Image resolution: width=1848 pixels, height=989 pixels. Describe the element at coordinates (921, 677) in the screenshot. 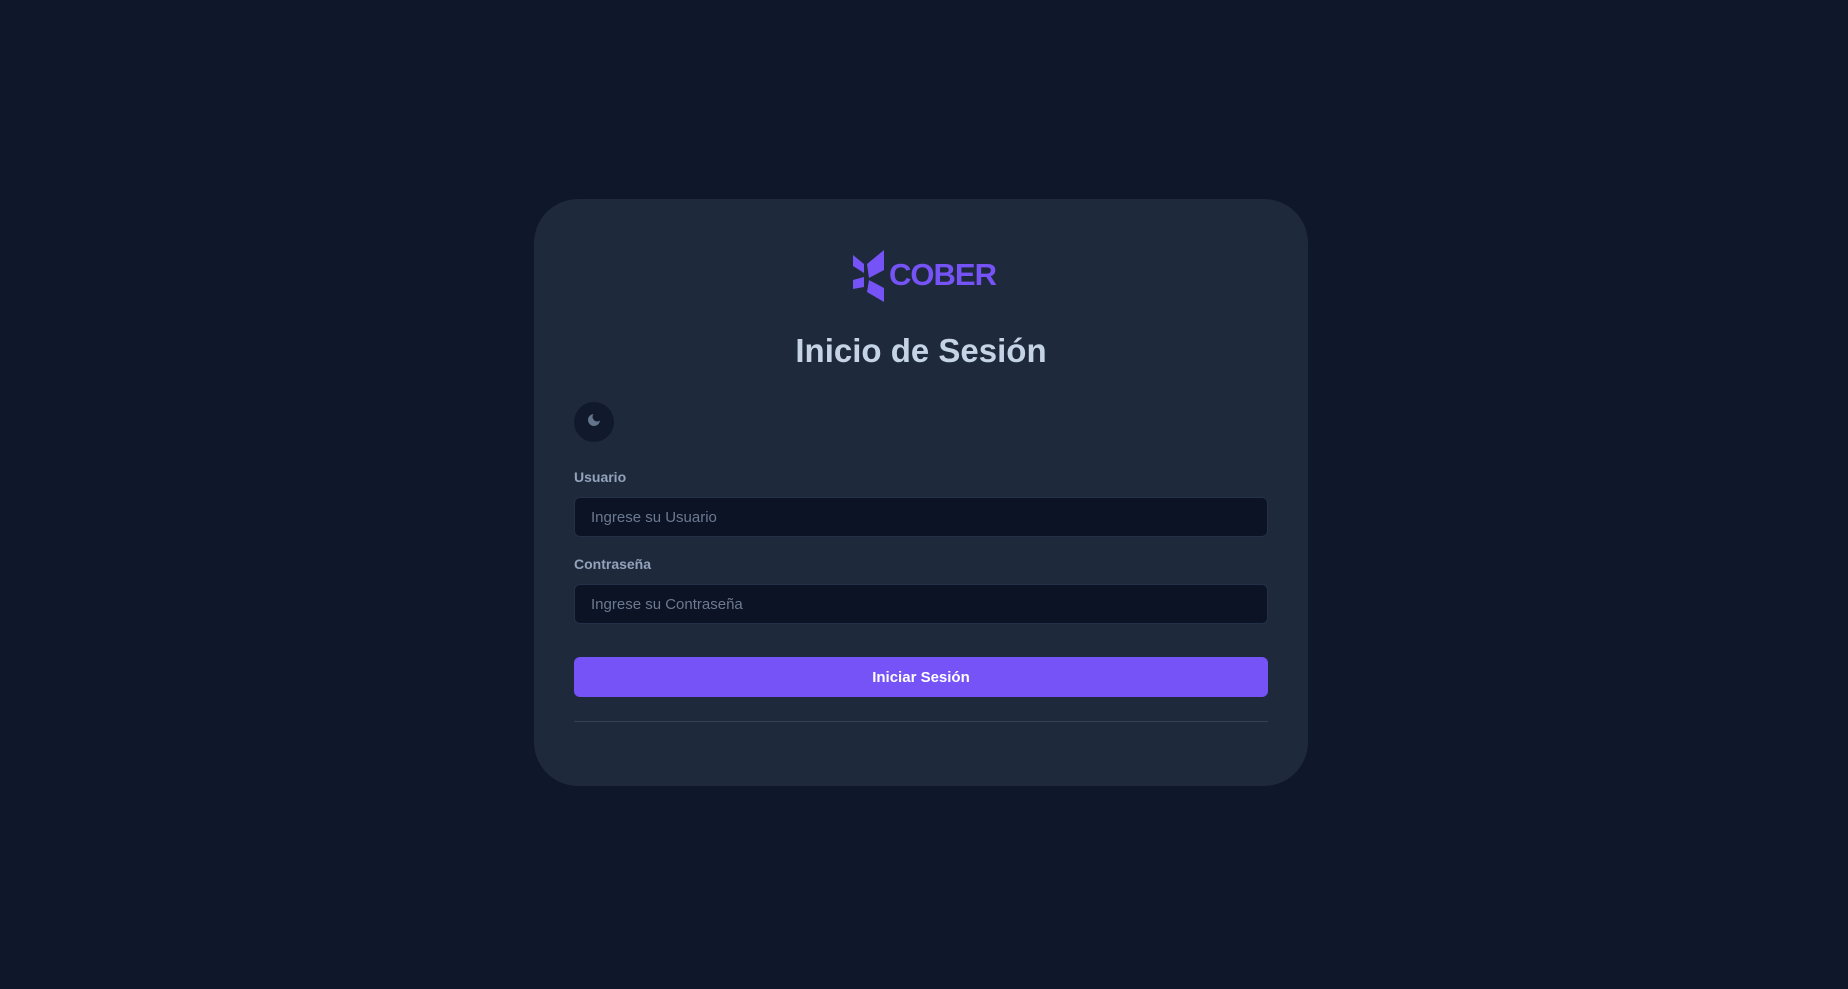

I see `login-button: Iniciar Sesión` at that location.